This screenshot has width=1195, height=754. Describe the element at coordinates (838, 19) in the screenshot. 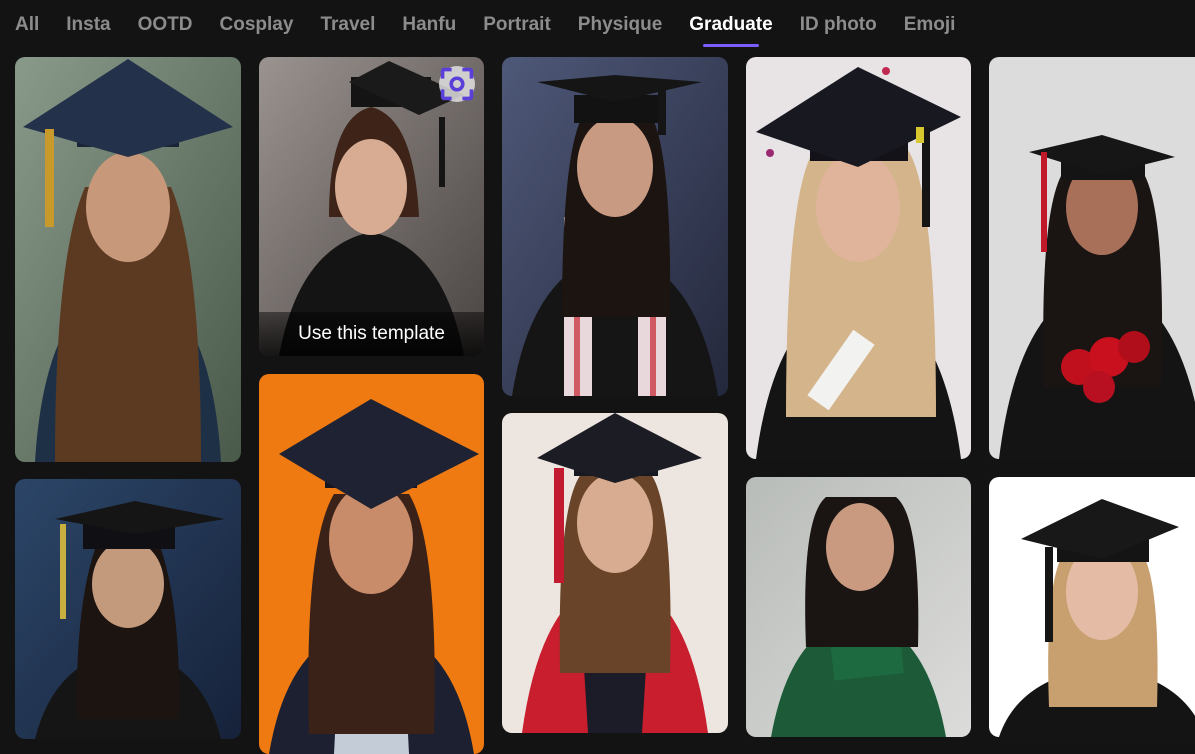

I see `tab-id-photo: ID photo` at that location.